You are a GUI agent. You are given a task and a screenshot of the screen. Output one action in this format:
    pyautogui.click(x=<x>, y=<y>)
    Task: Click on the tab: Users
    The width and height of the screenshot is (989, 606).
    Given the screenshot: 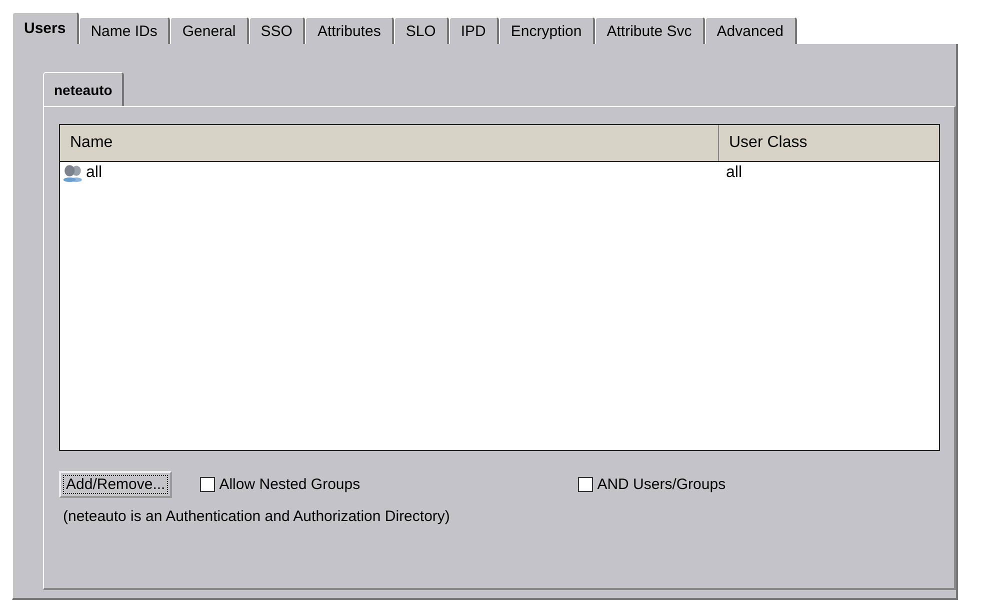 What is the action you would take?
    pyautogui.click(x=45, y=28)
    